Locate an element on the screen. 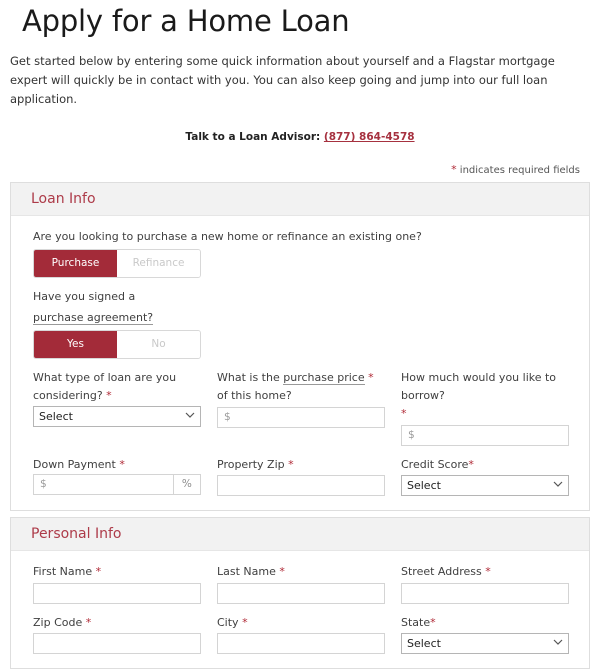 This screenshot has width=600, height=669. last-name-label: Last Name * is located at coordinates (301, 572).